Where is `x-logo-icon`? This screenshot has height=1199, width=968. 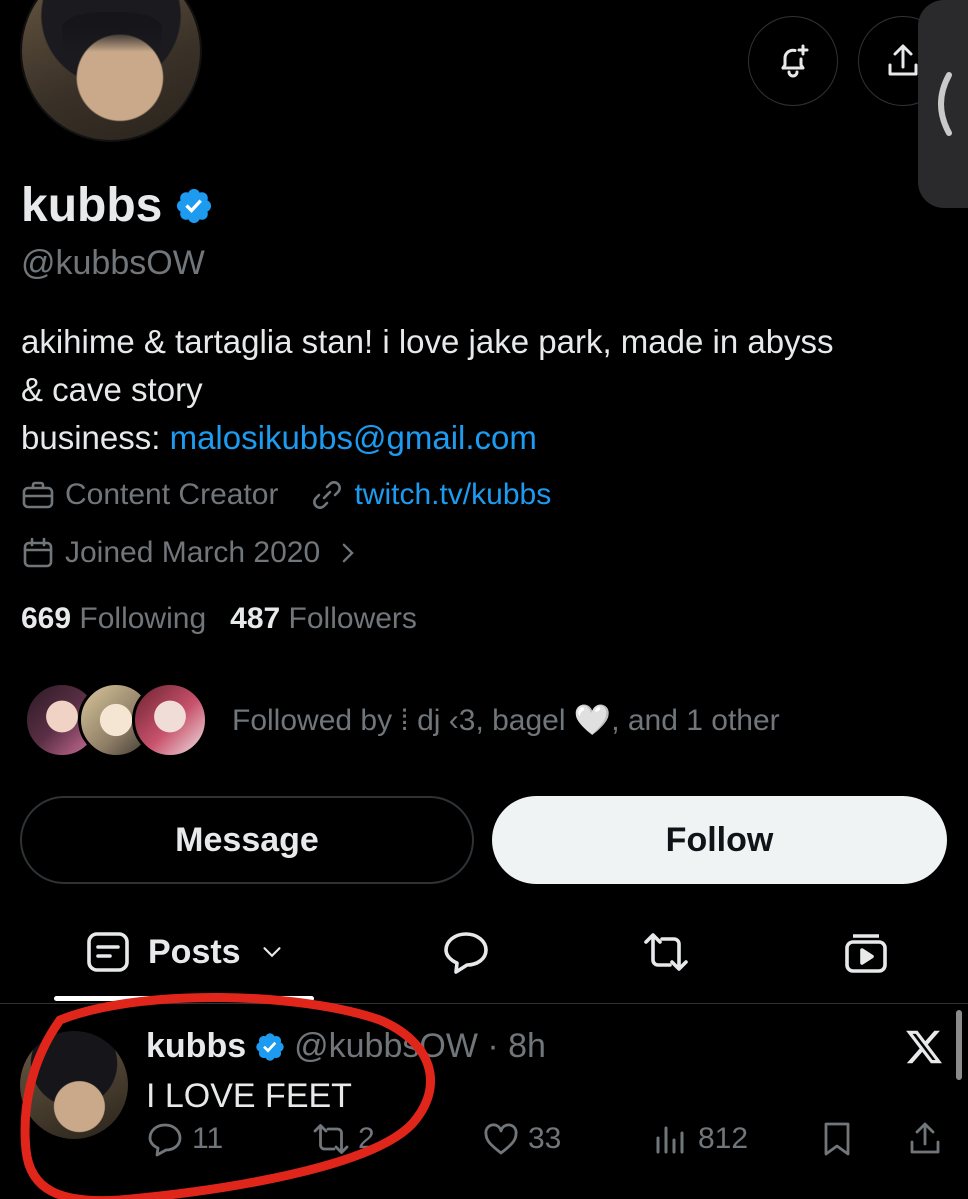
x-logo-icon is located at coordinates (924, 1049).